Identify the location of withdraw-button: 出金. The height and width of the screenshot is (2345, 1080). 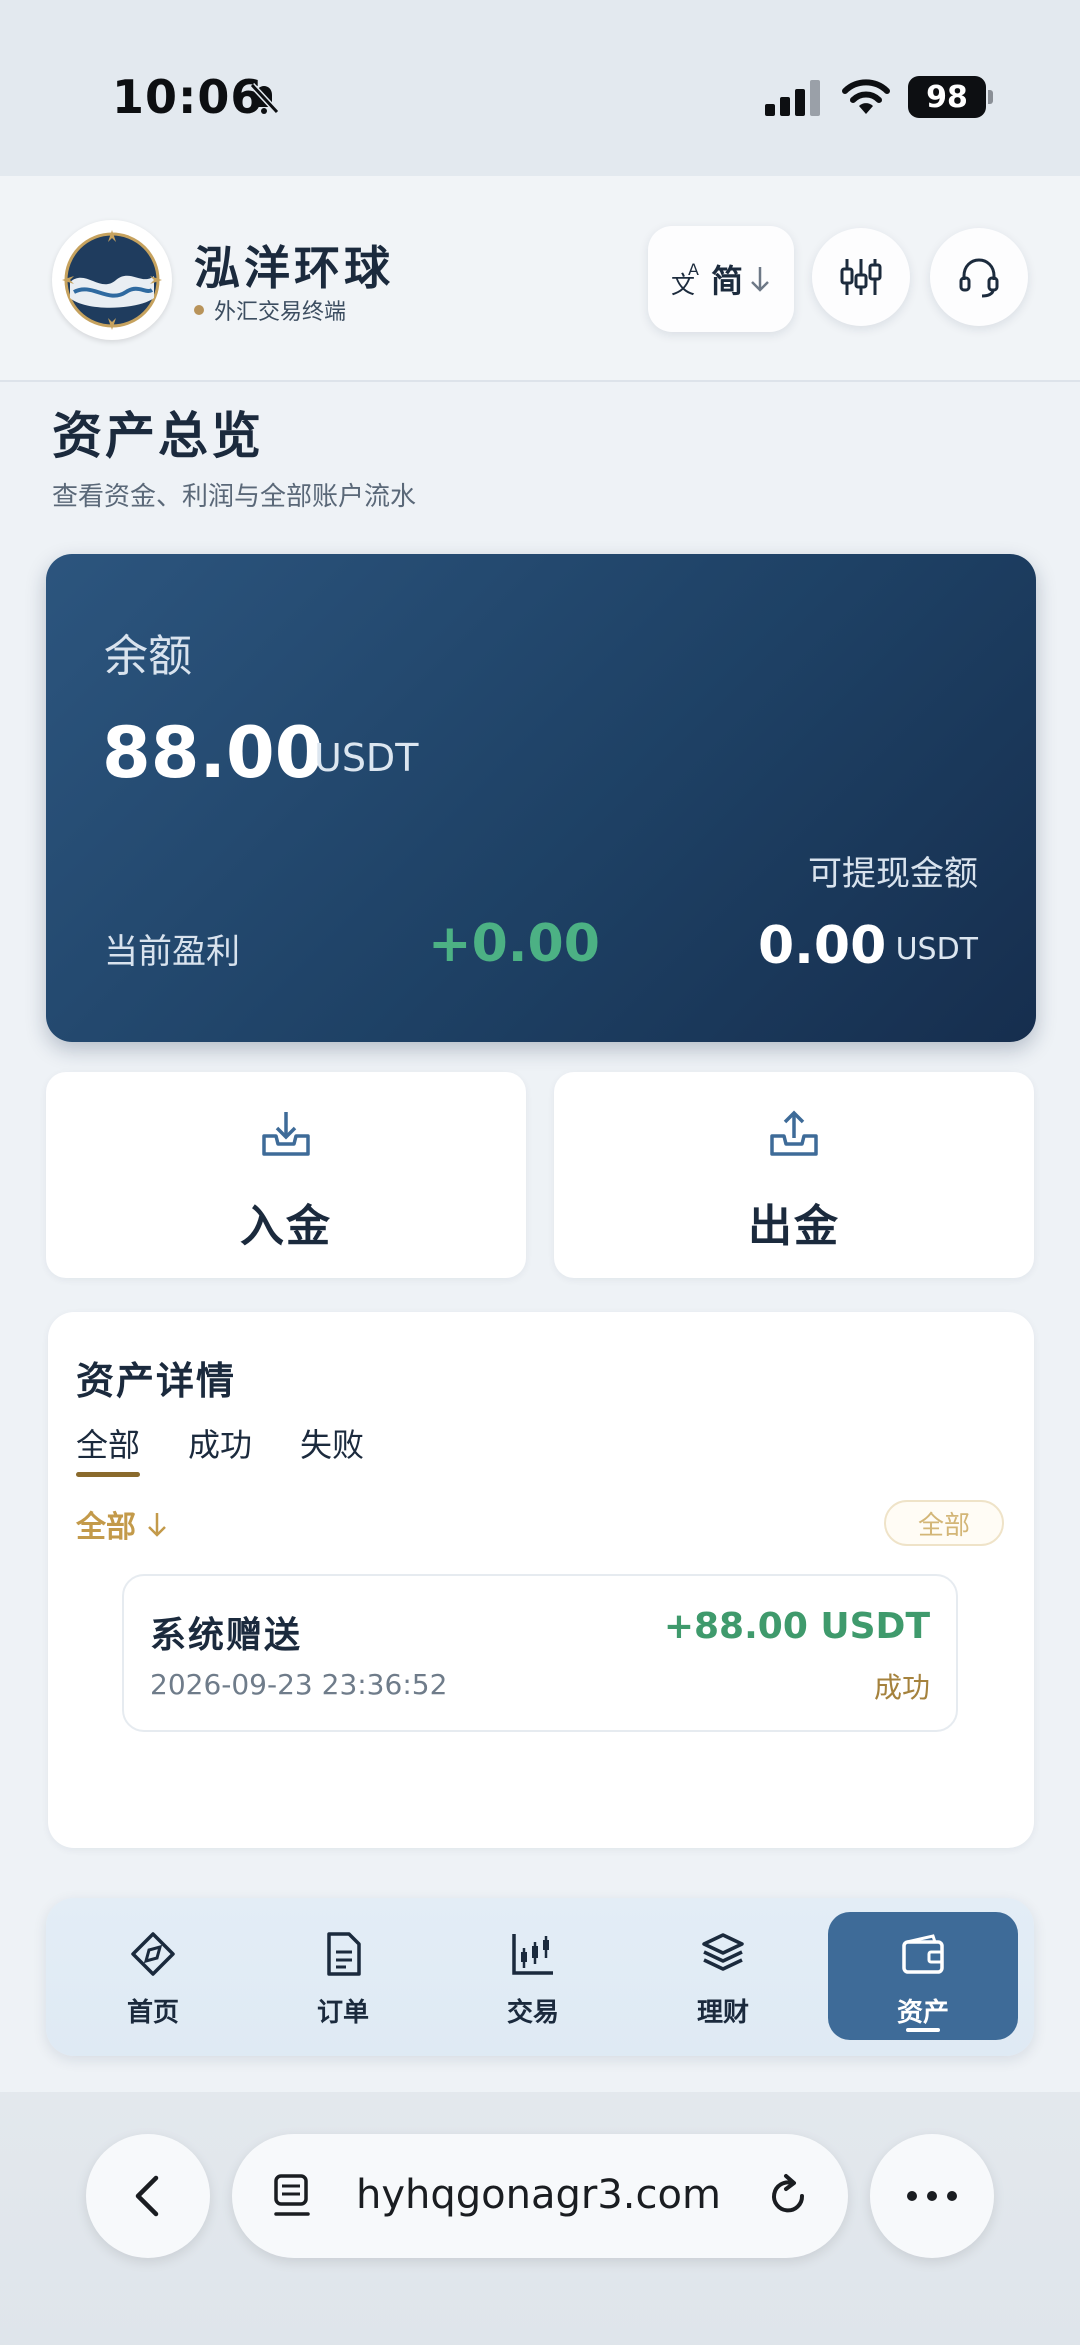
(794, 1175).